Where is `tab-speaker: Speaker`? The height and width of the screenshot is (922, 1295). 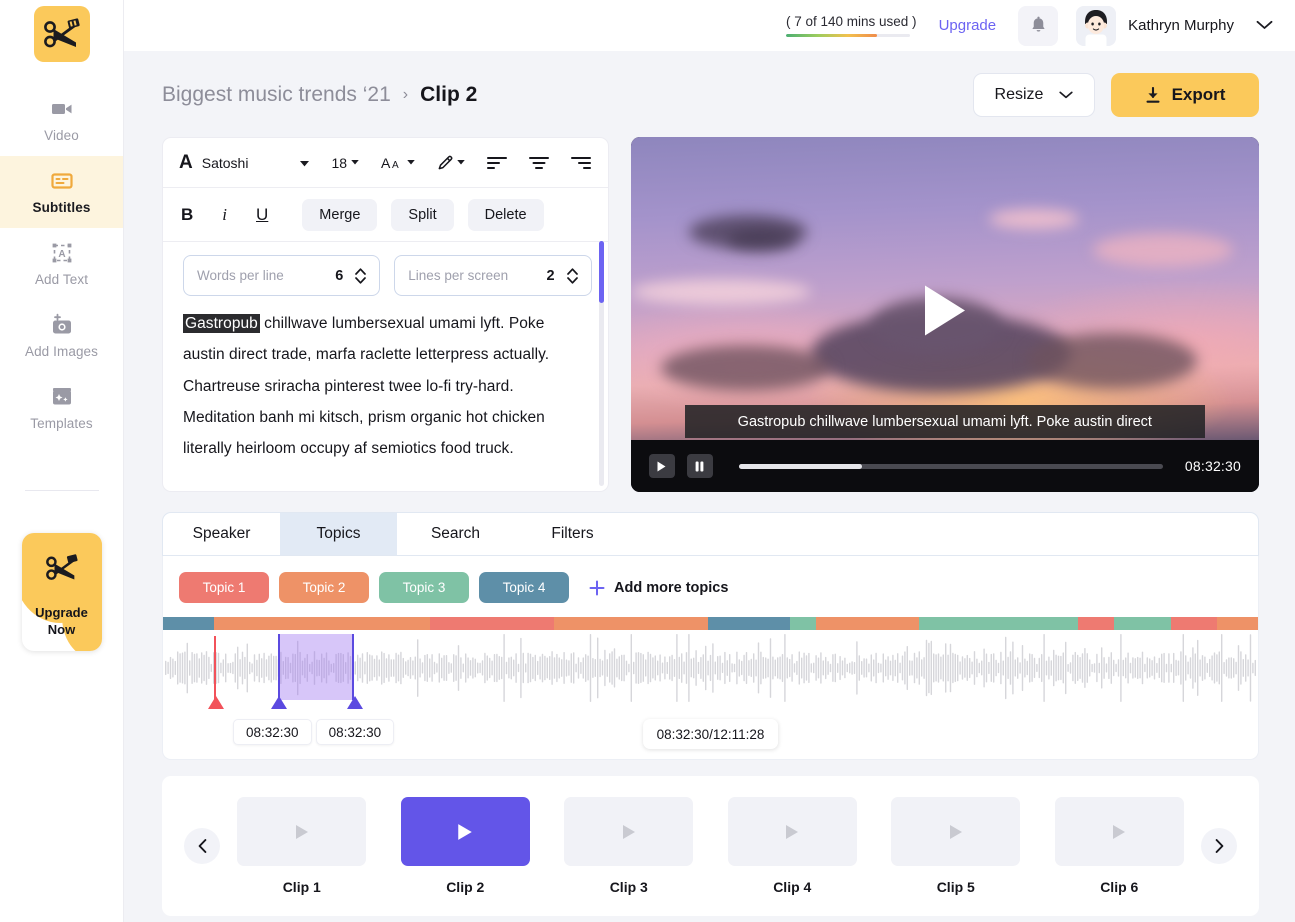
tab-speaker: Speaker is located at coordinates (221, 534).